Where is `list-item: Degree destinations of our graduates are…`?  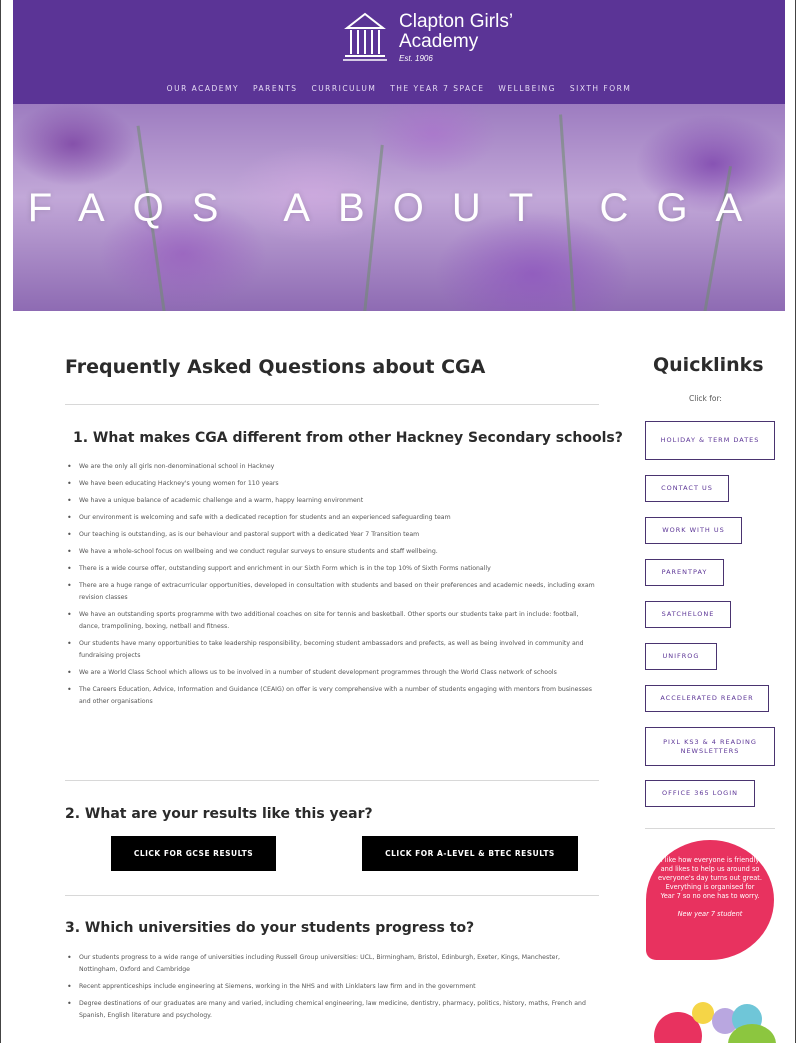
list-item: Degree destinations of our graduates are… is located at coordinates (330, 1010).